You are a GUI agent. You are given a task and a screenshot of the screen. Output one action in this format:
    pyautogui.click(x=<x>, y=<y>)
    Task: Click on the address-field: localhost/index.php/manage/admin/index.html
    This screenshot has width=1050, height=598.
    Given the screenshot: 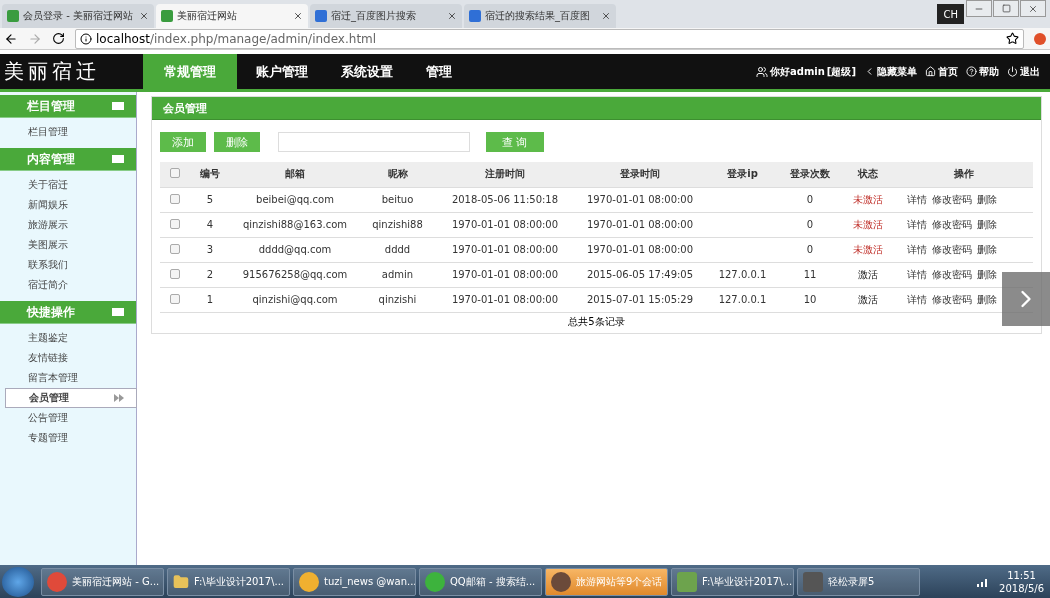 What is the action you would take?
    pyautogui.click(x=549, y=38)
    